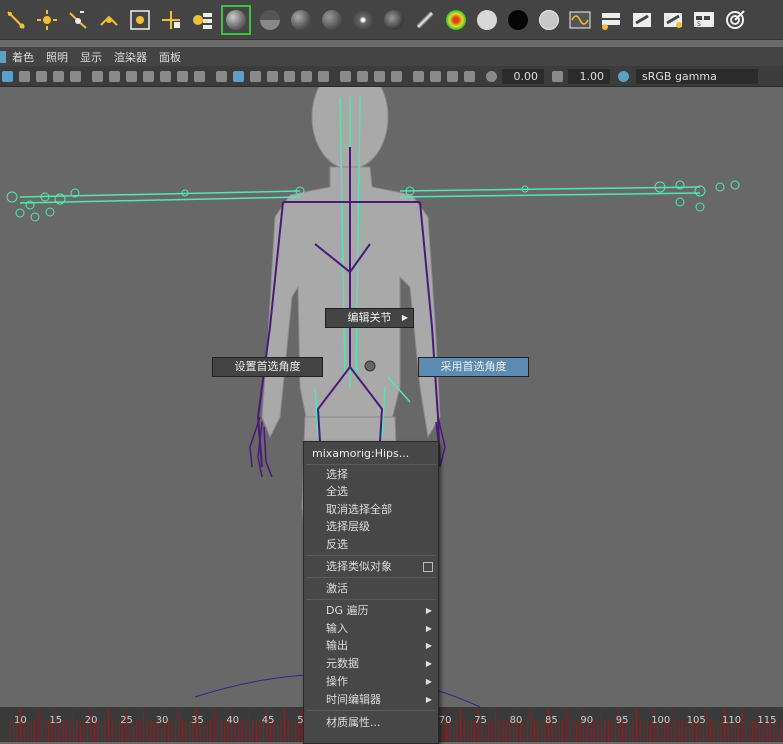 Image resolution: width=783 pixels, height=744 pixels. What do you see at coordinates (589, 76) in the screenshot?
I see `gamma-field: 1.00` at bounding box center [589, 76].